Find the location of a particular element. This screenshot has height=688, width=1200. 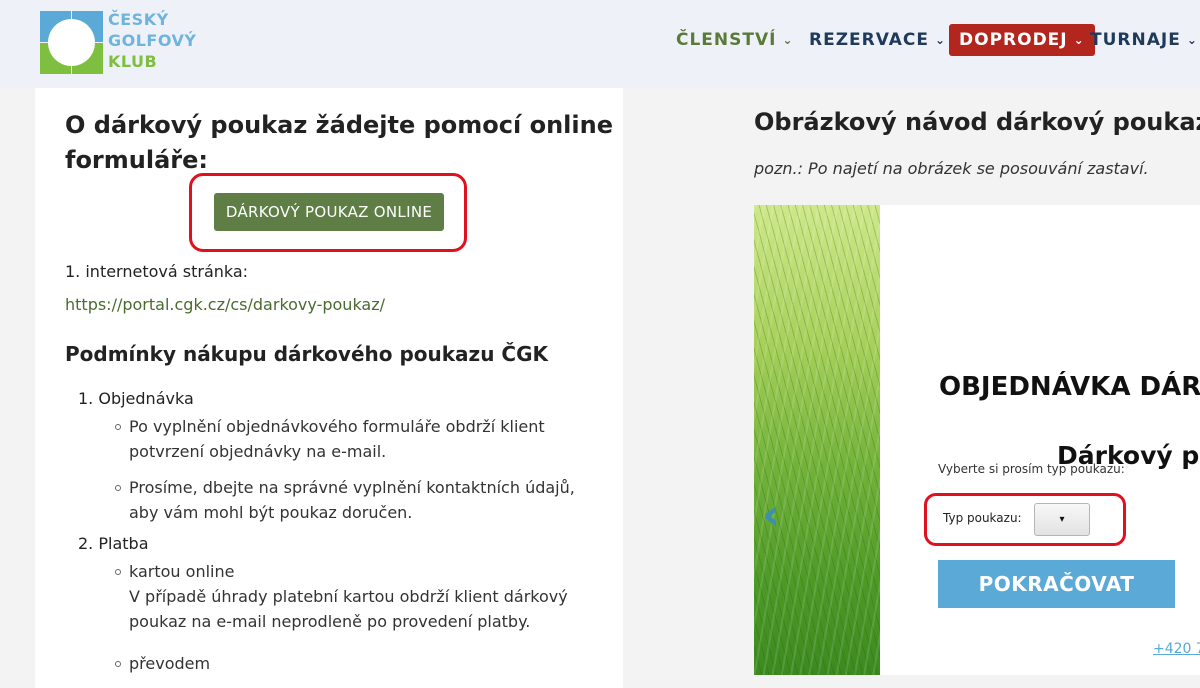

nav-item-clenstvi: ČLENSTVÍ ⌄ is located at coordinates (735, 40).